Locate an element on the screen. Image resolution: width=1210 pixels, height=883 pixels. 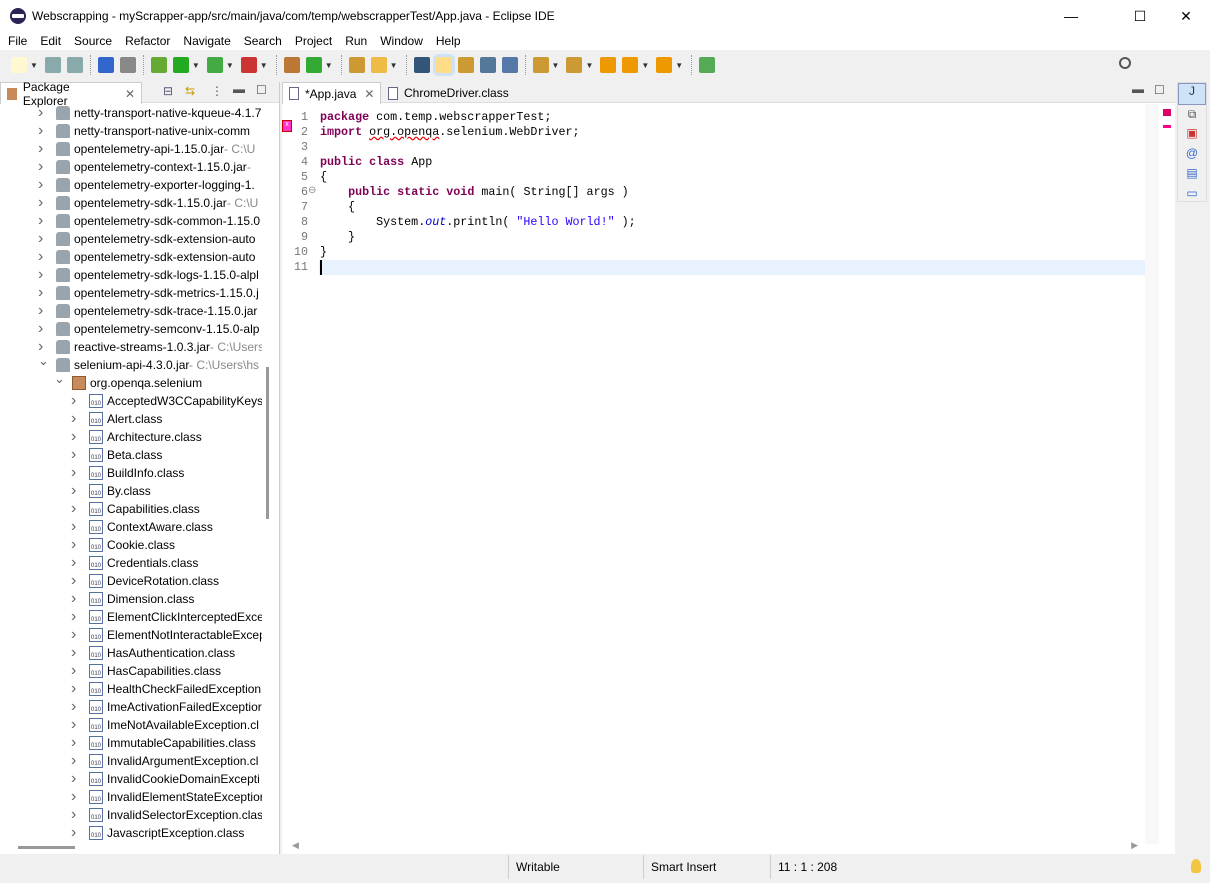
tree-item: › 010 Beta.class is located at coordinates (131, 455).